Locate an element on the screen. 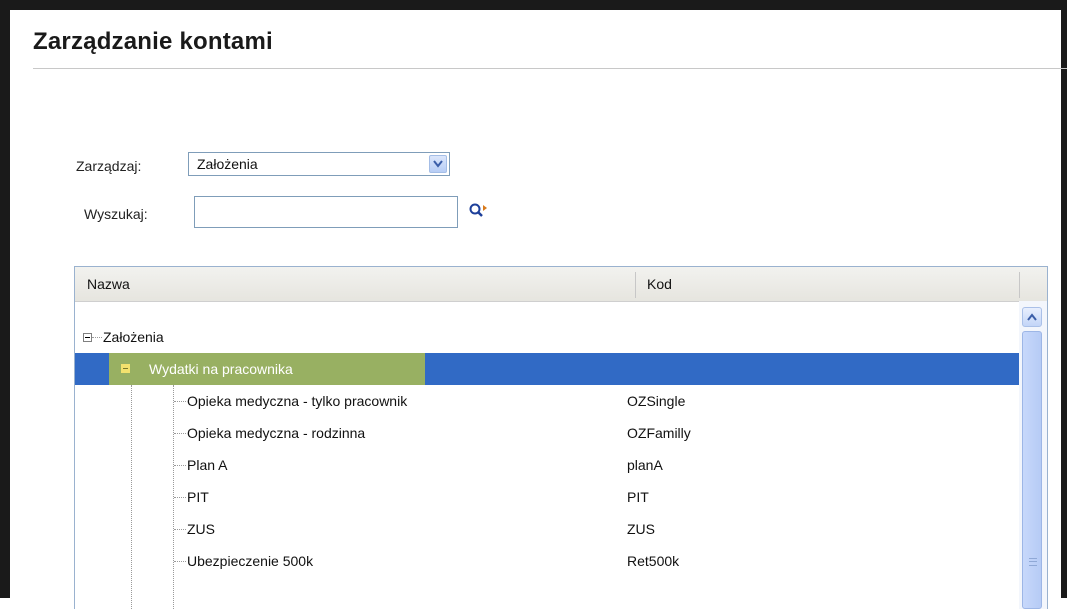 This screenshot has width=1067, height=609. search-label: Wyszukaj: is located at coordinates (116, 214).